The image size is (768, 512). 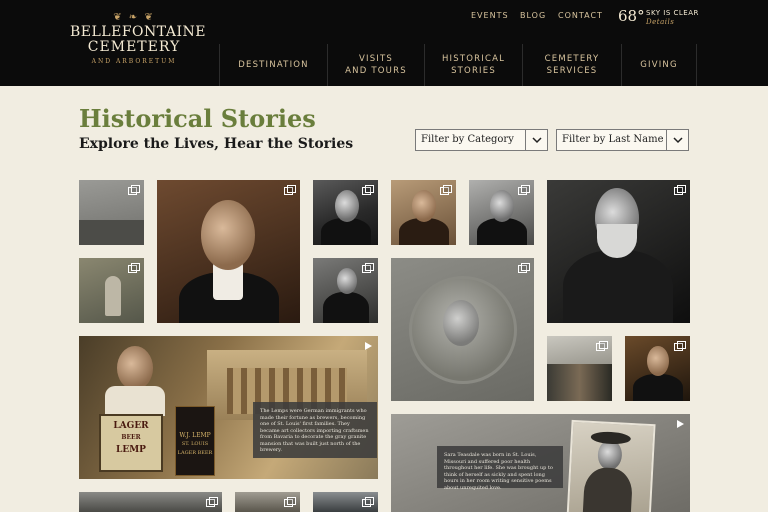 I want to click on nav-cemetery-services: CEMETERY SERVICES, so click(x=571, y=65).